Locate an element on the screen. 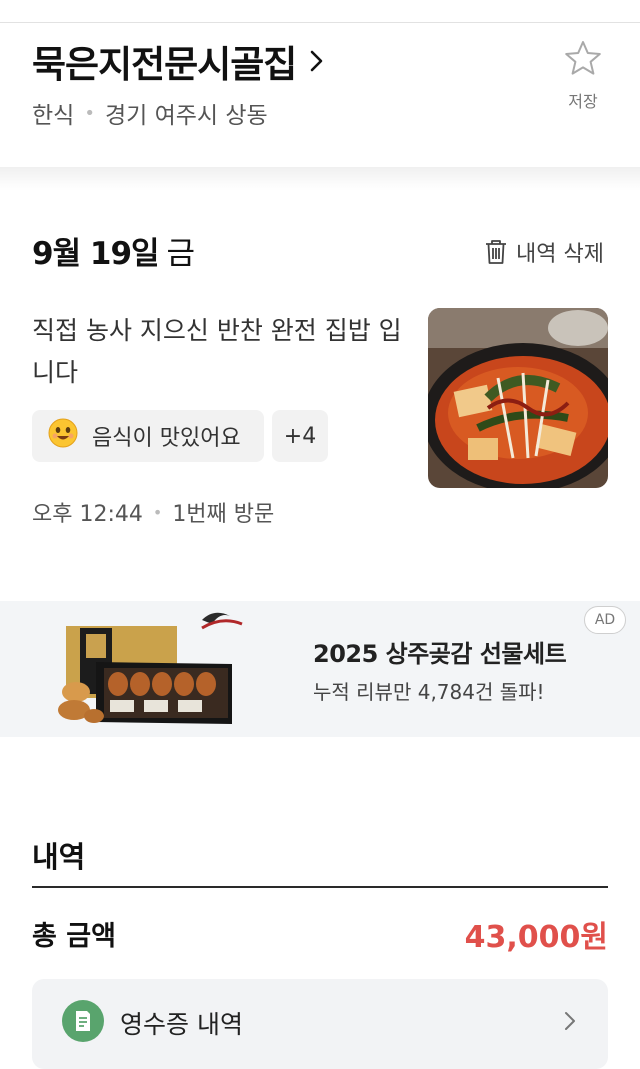 The height and width of the screenshot is (1069, 640). ad-subtitle: 누적 리뷰만 4,784건 돌파! is located at coordinates (429, 692).